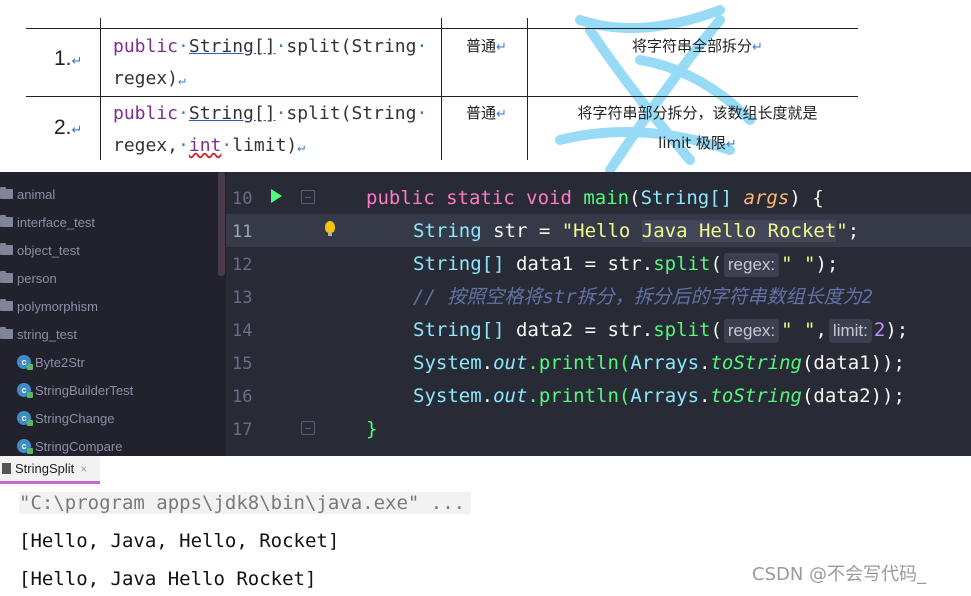 The image size is (971, 596). What do you see at coordinates (40, 250) in the screenshot?
I see `tree-folder-object-test: object_test` at bounding box center [40, 250].